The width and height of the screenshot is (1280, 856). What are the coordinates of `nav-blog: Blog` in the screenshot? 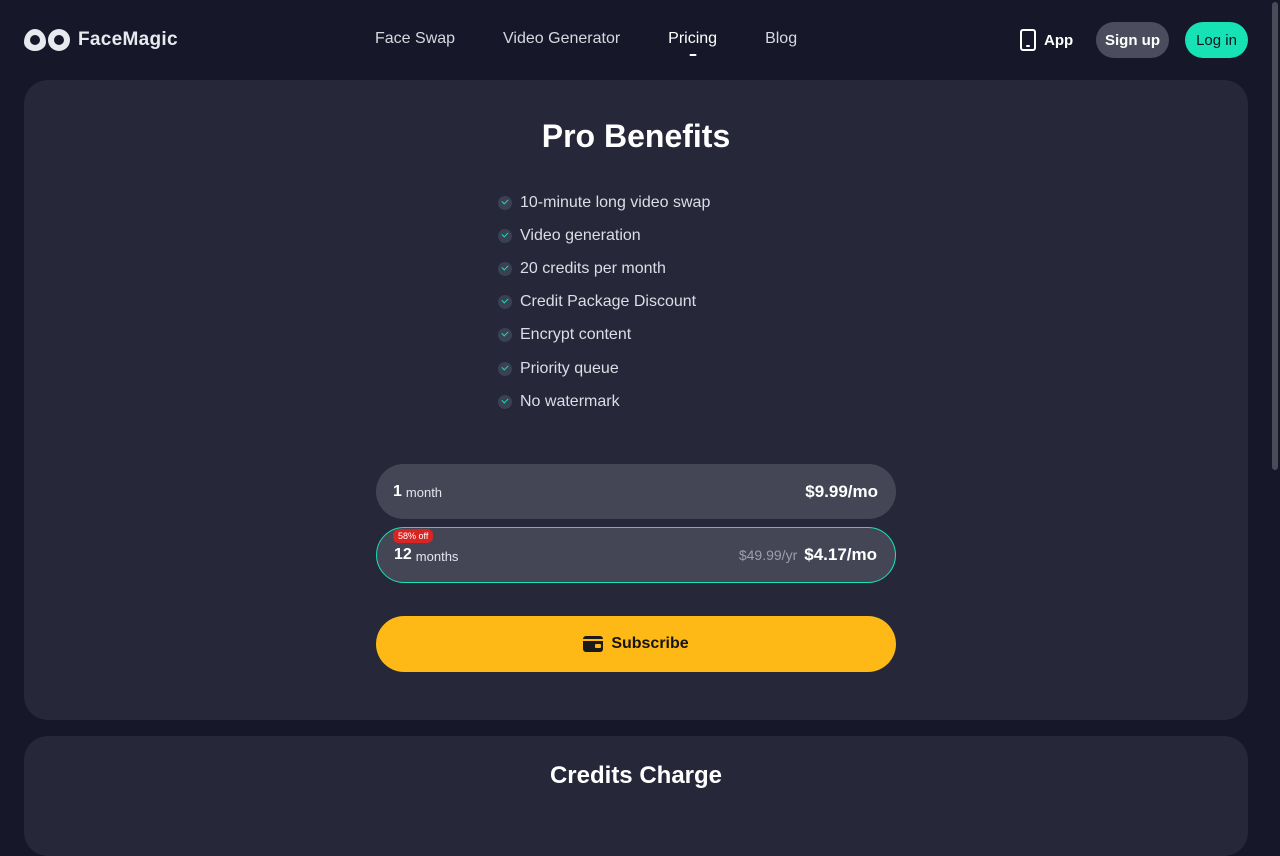 It's located at (781, 39).